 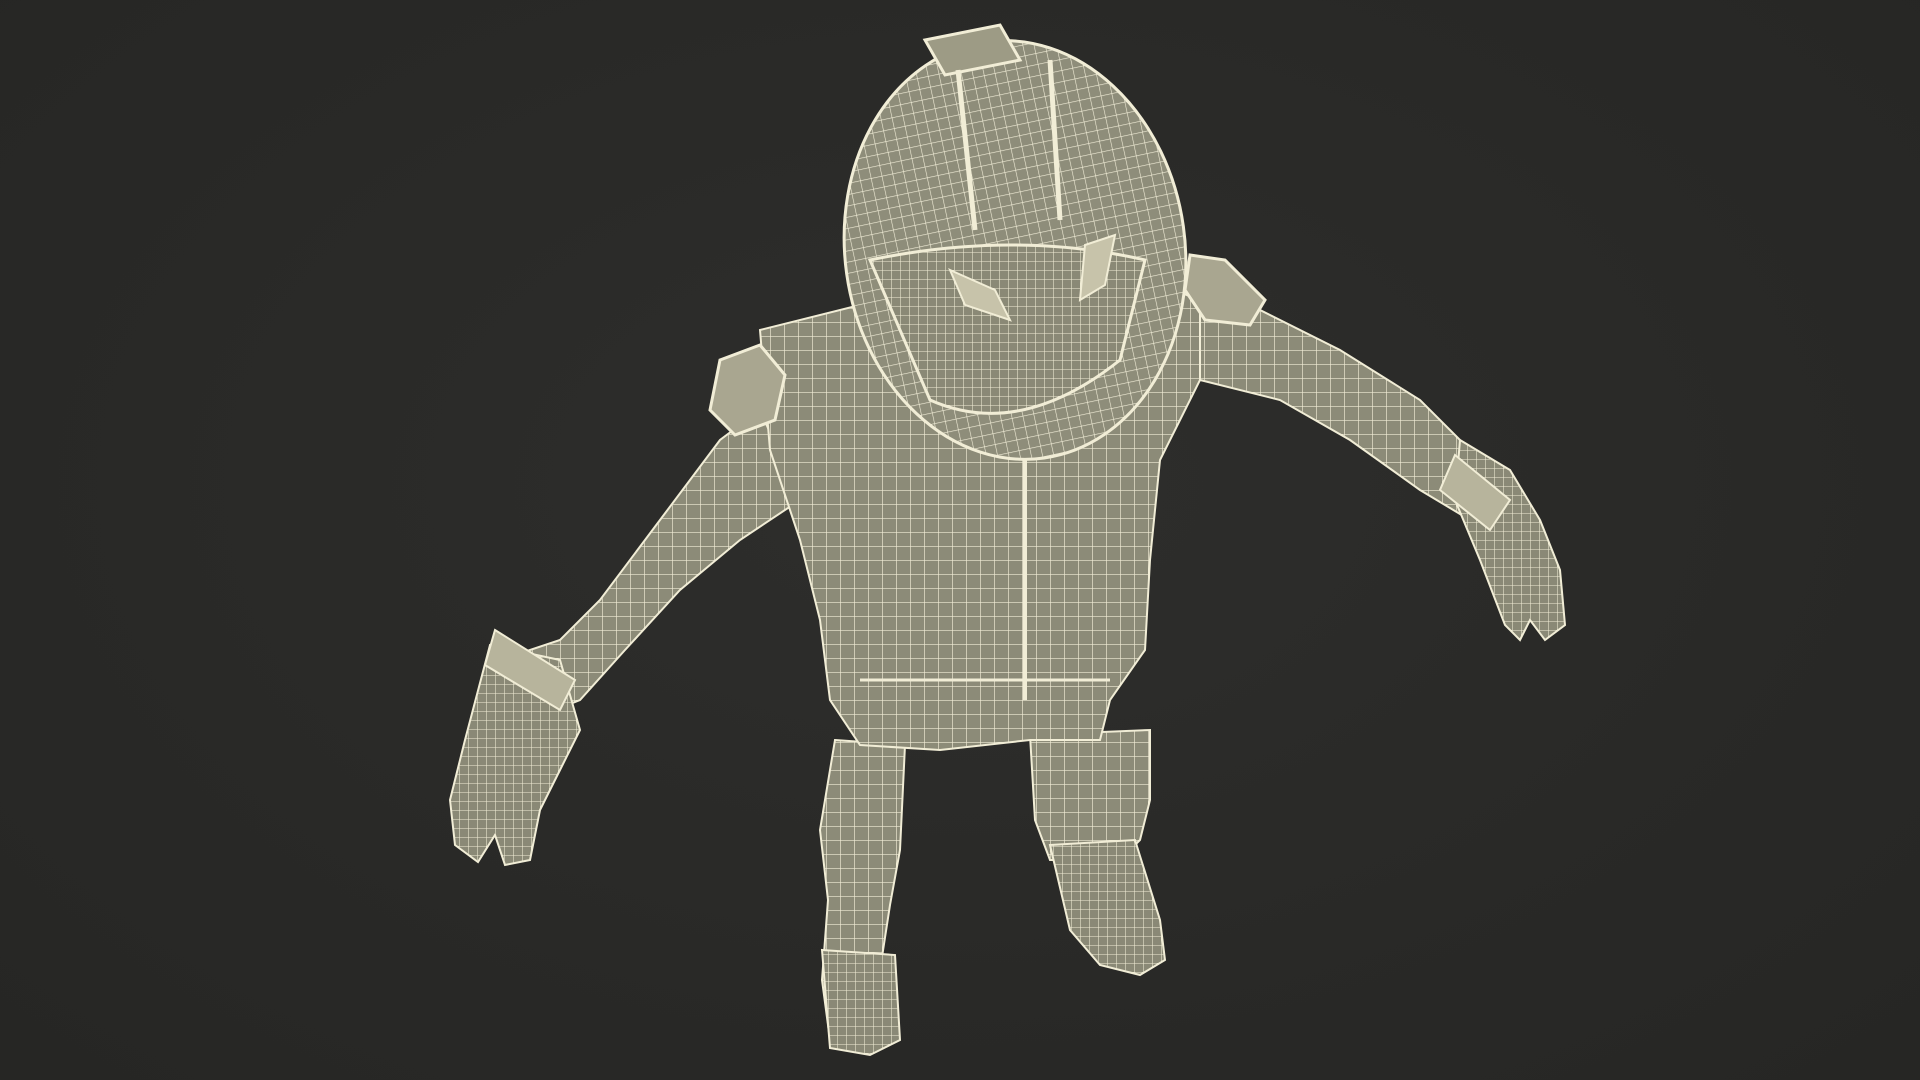 What do you see at coordinates (1097, 852) in the screenshot?
I see `right-leg` at bounding box center [1097, 852].